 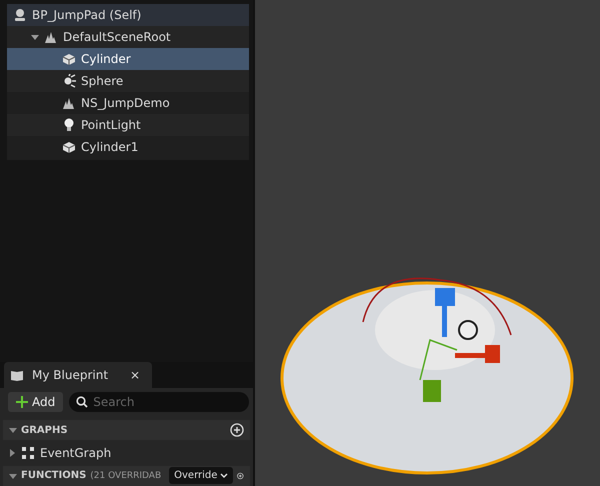 What do you see at coordinates (20, 15) in the screenshot?
I see `person-icon` at bounding box center [20, 15].